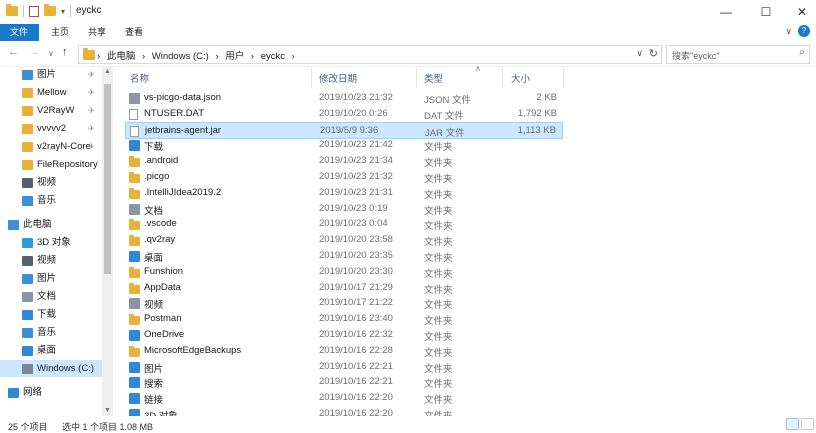 This screenshot has height=433, width=816. I want to click on sidebar-item: V2RayW ✈, so click(51, 110).